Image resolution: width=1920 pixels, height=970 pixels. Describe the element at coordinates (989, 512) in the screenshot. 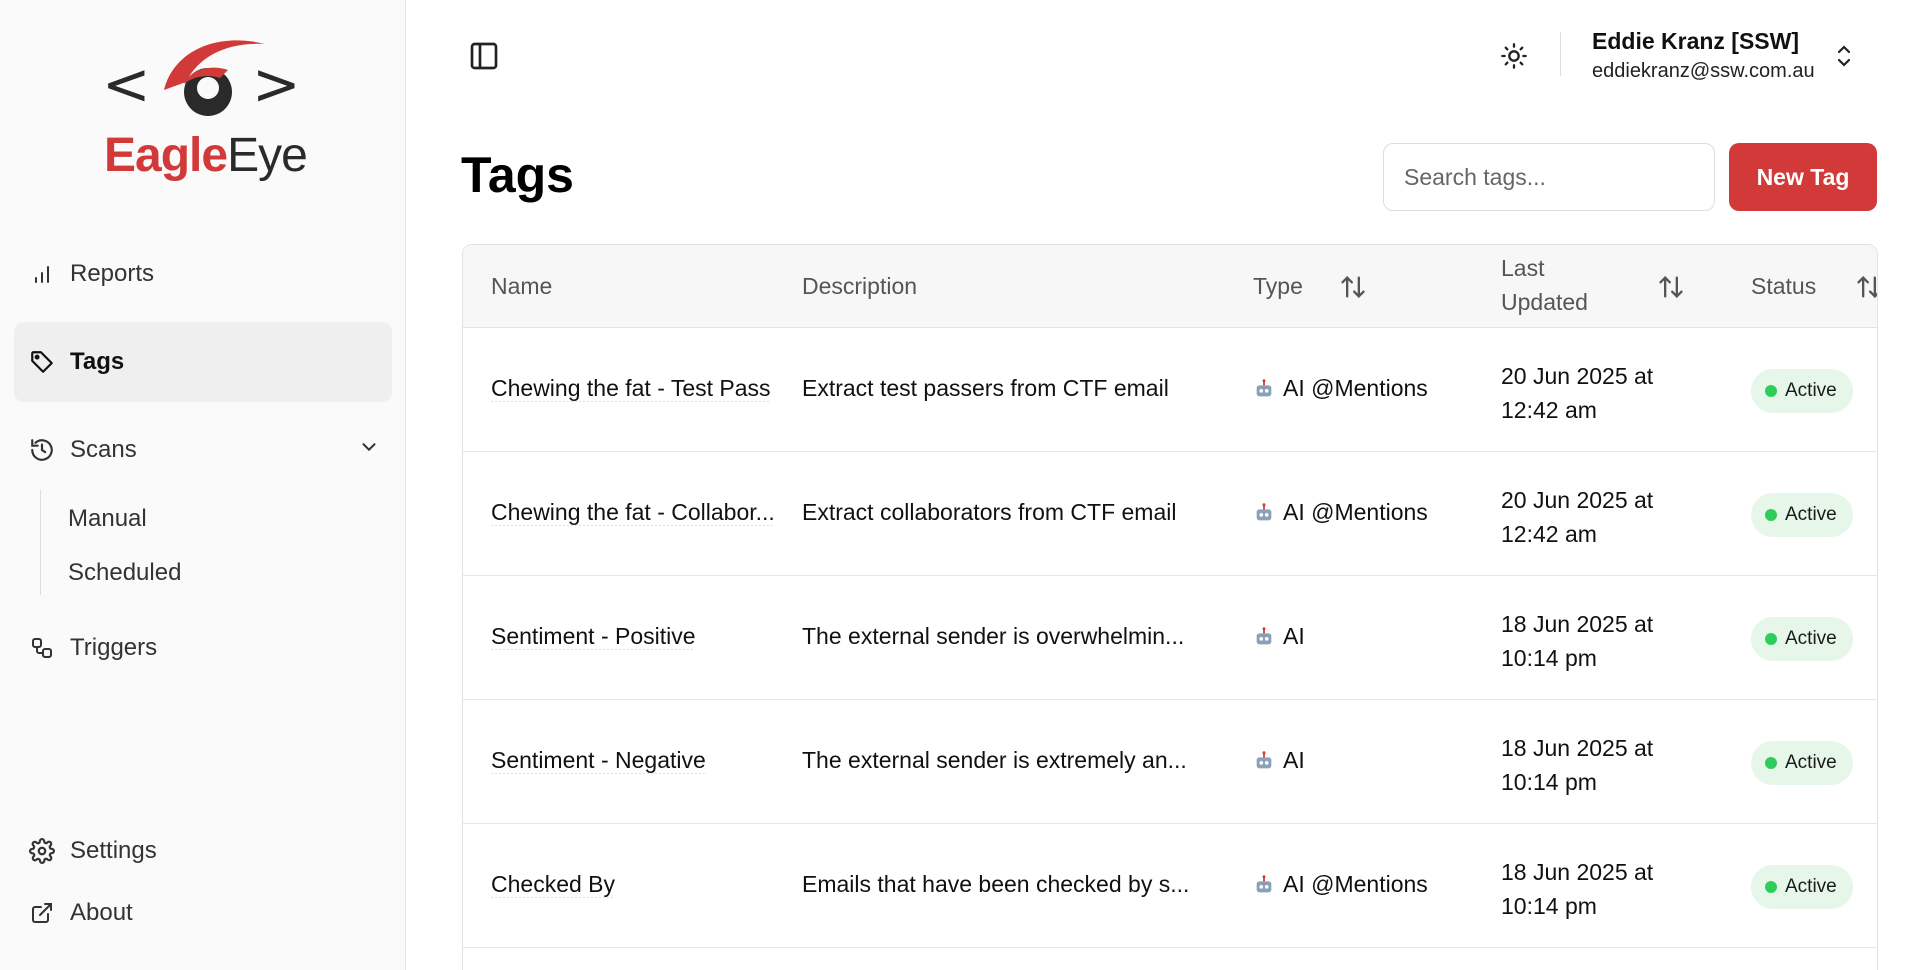

I see `tag-description: Extract collaborators from CTF email` at that location.